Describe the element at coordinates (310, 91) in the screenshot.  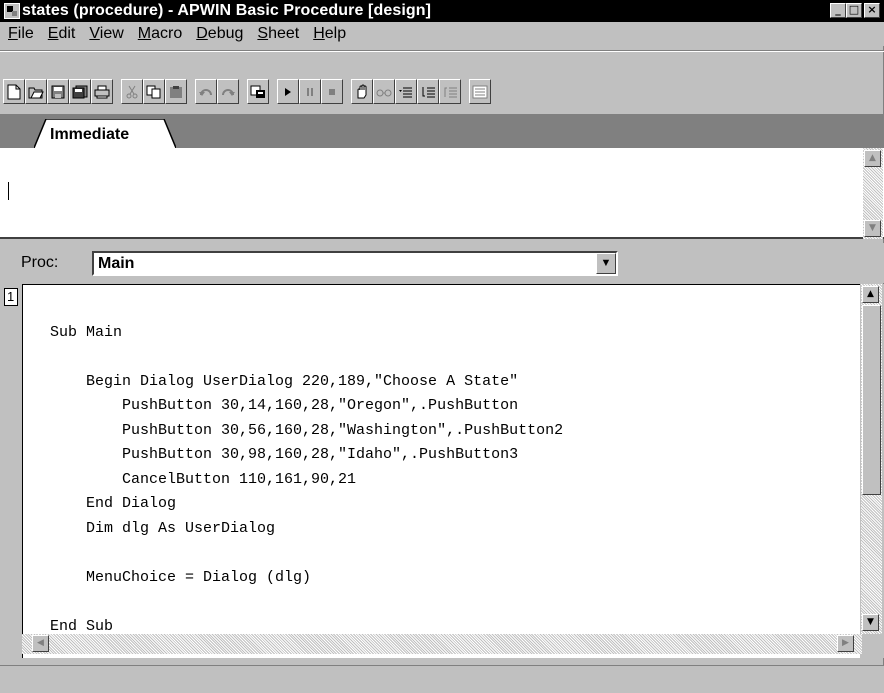
I see `pause-icon` at that location.